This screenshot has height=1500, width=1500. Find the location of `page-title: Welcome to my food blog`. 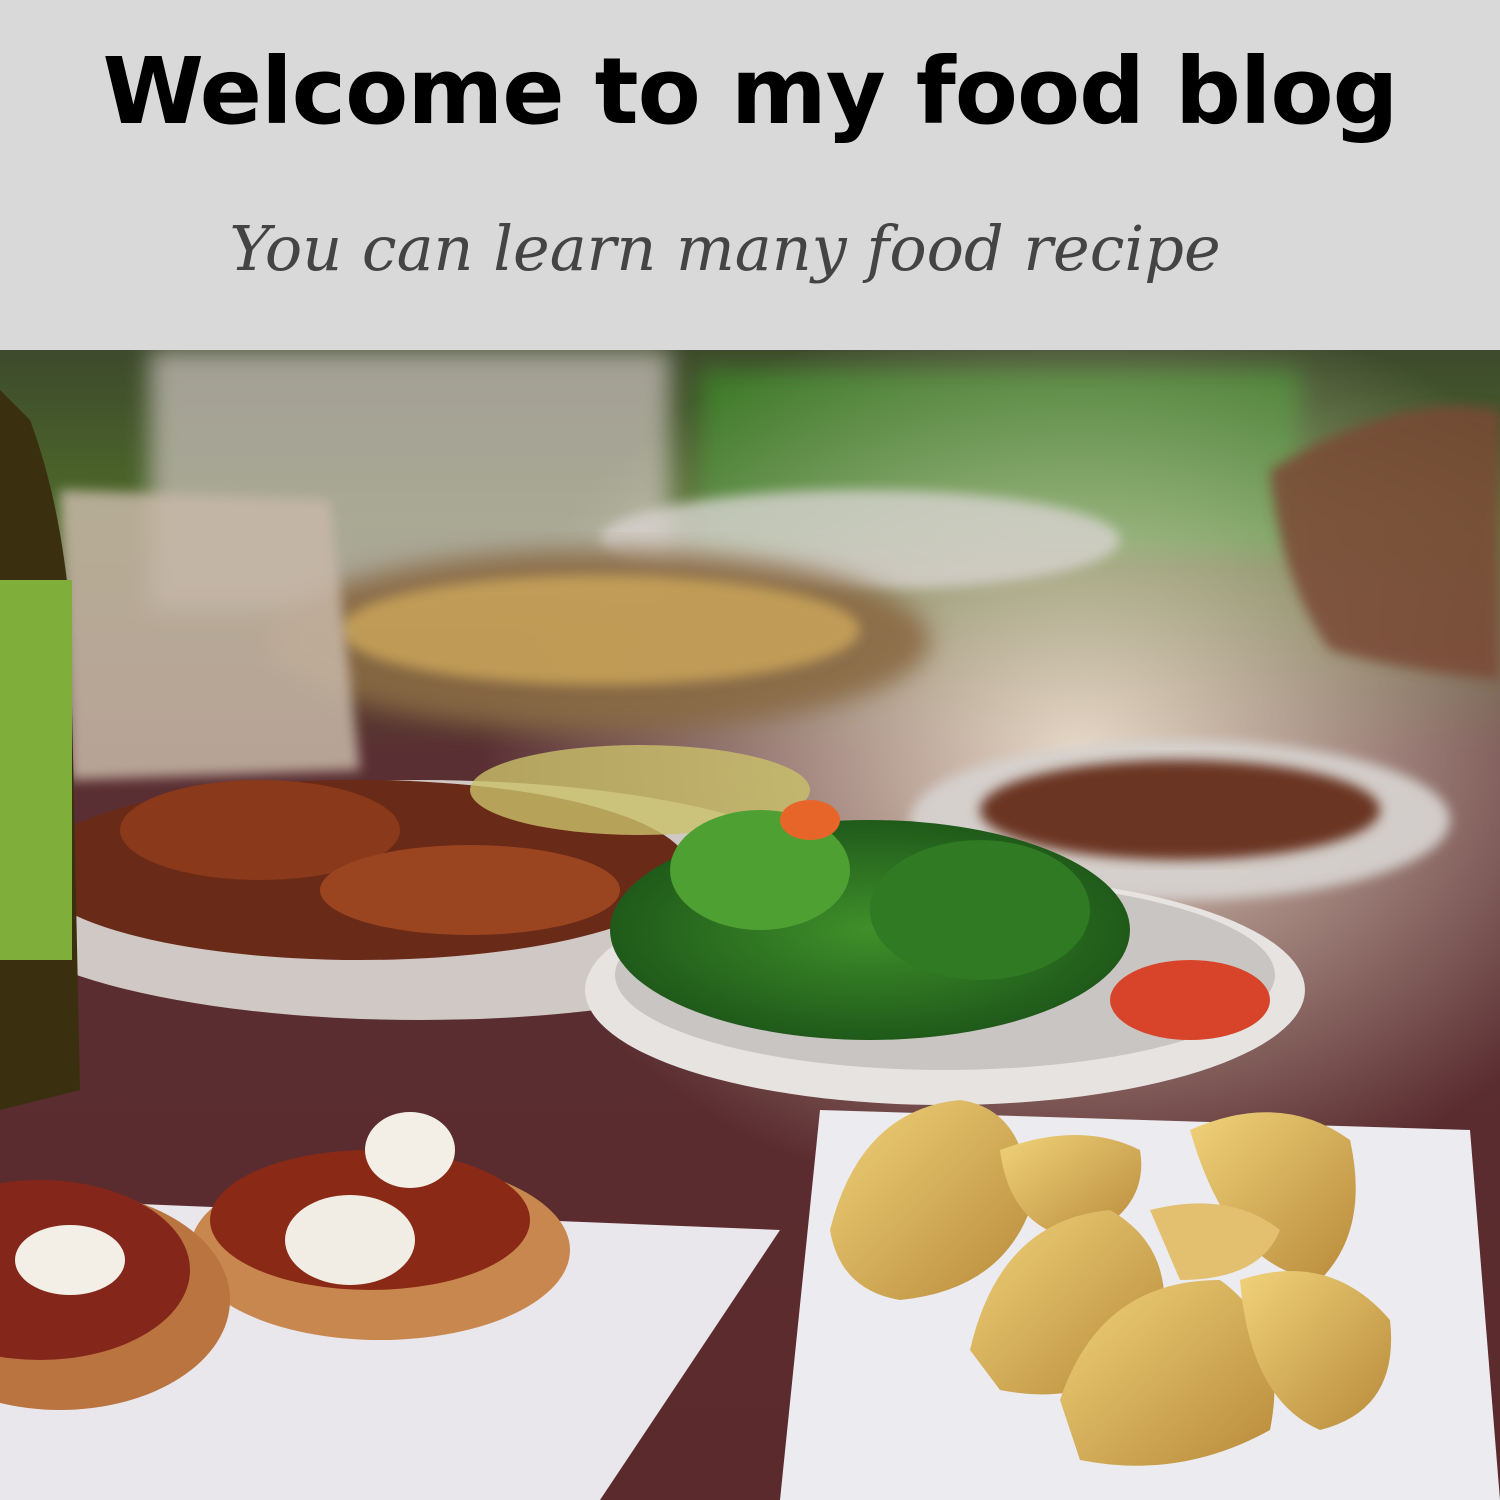

page-title: Welcome to my food blog is located at coordinates (750, 91).